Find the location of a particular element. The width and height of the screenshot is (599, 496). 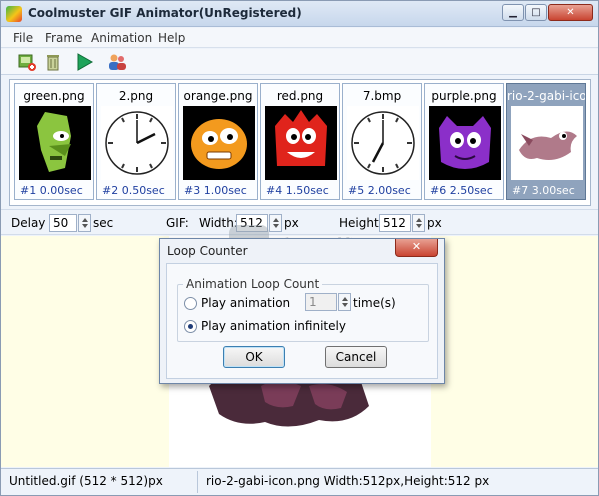

window-title: Coolmuster GIF Animator(UnRegistered) is located at coordinates (165, 13).